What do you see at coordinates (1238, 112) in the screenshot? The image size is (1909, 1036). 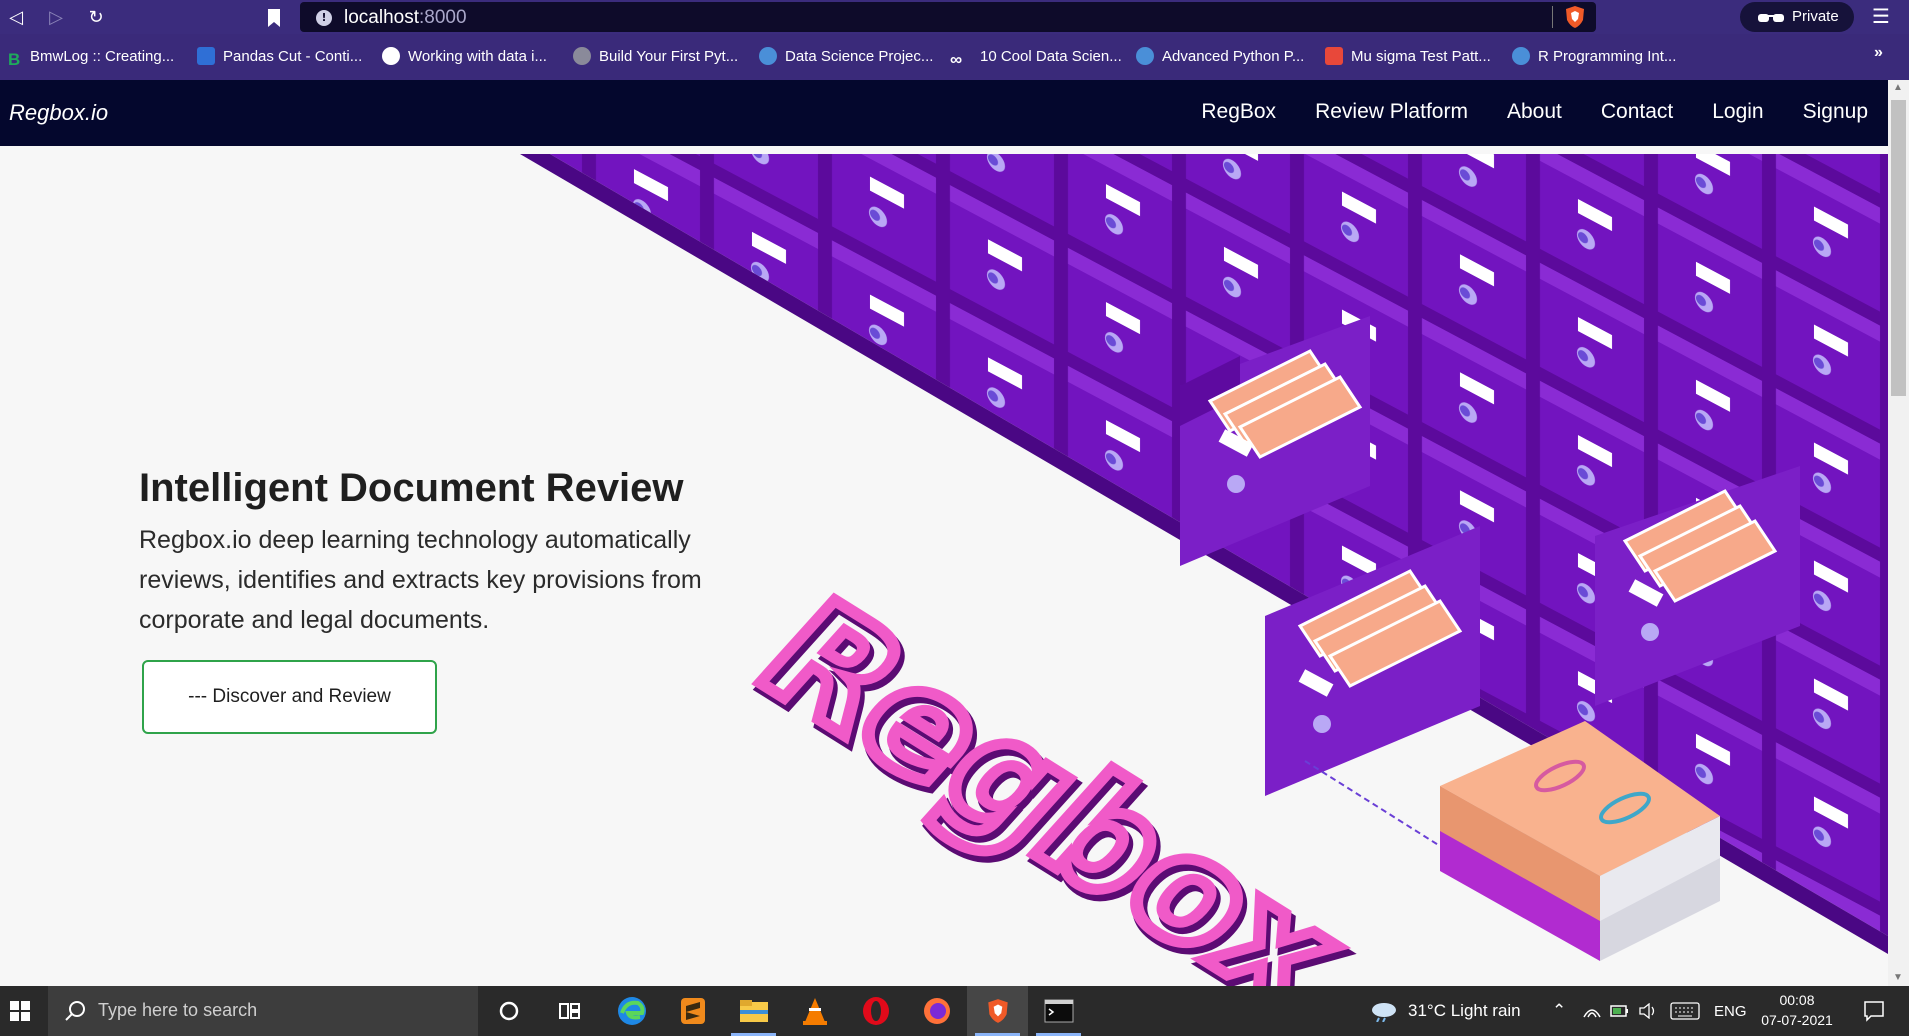 I see `nav-regbox: RegBox` at bounding box center [1238, 112].